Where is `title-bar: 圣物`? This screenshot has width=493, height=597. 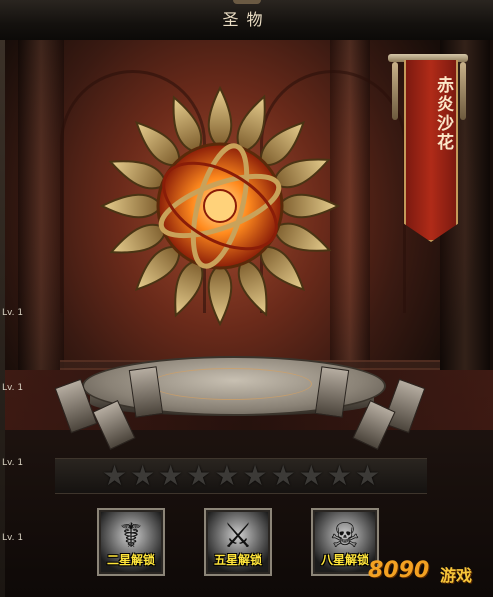
title-bar: 圣物 is located at coordinates (246, 20).